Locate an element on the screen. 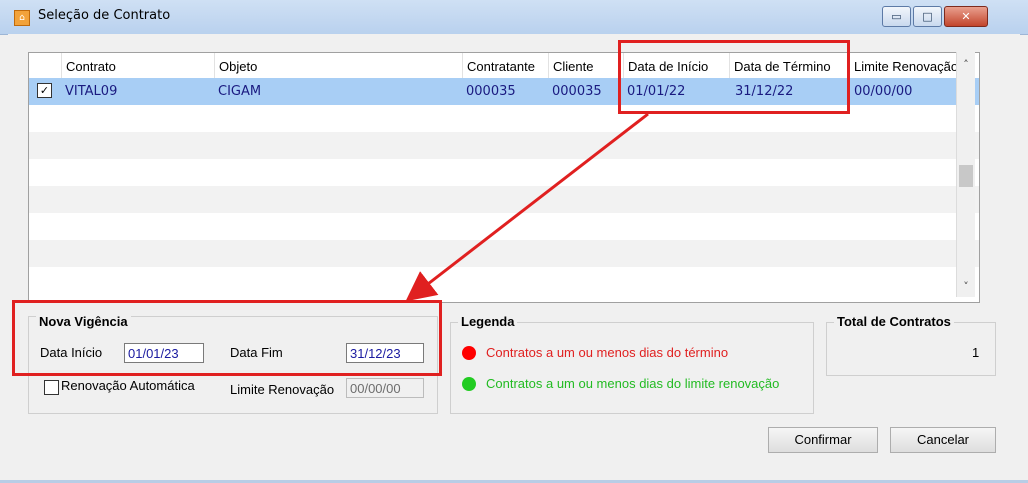 The height and width of the screenshot is (483, 1028). grid-scrollbar: ˄ ˅ is located at coordinates (965, 174).